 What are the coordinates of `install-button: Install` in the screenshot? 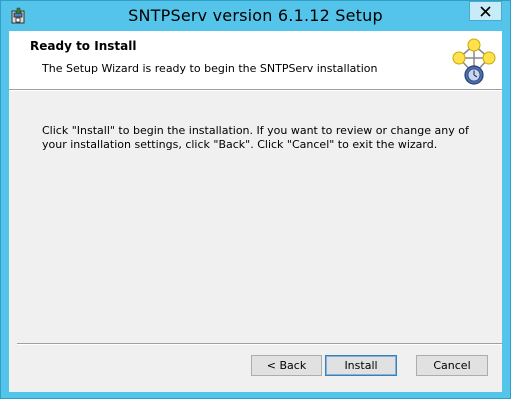 It's located at (361, 365).